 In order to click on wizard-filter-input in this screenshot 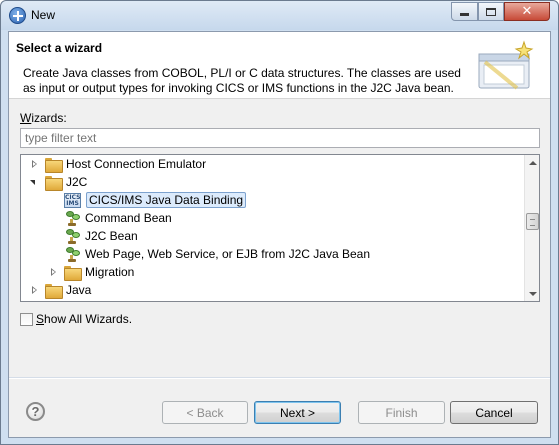, I will do `click(280, 138)`.